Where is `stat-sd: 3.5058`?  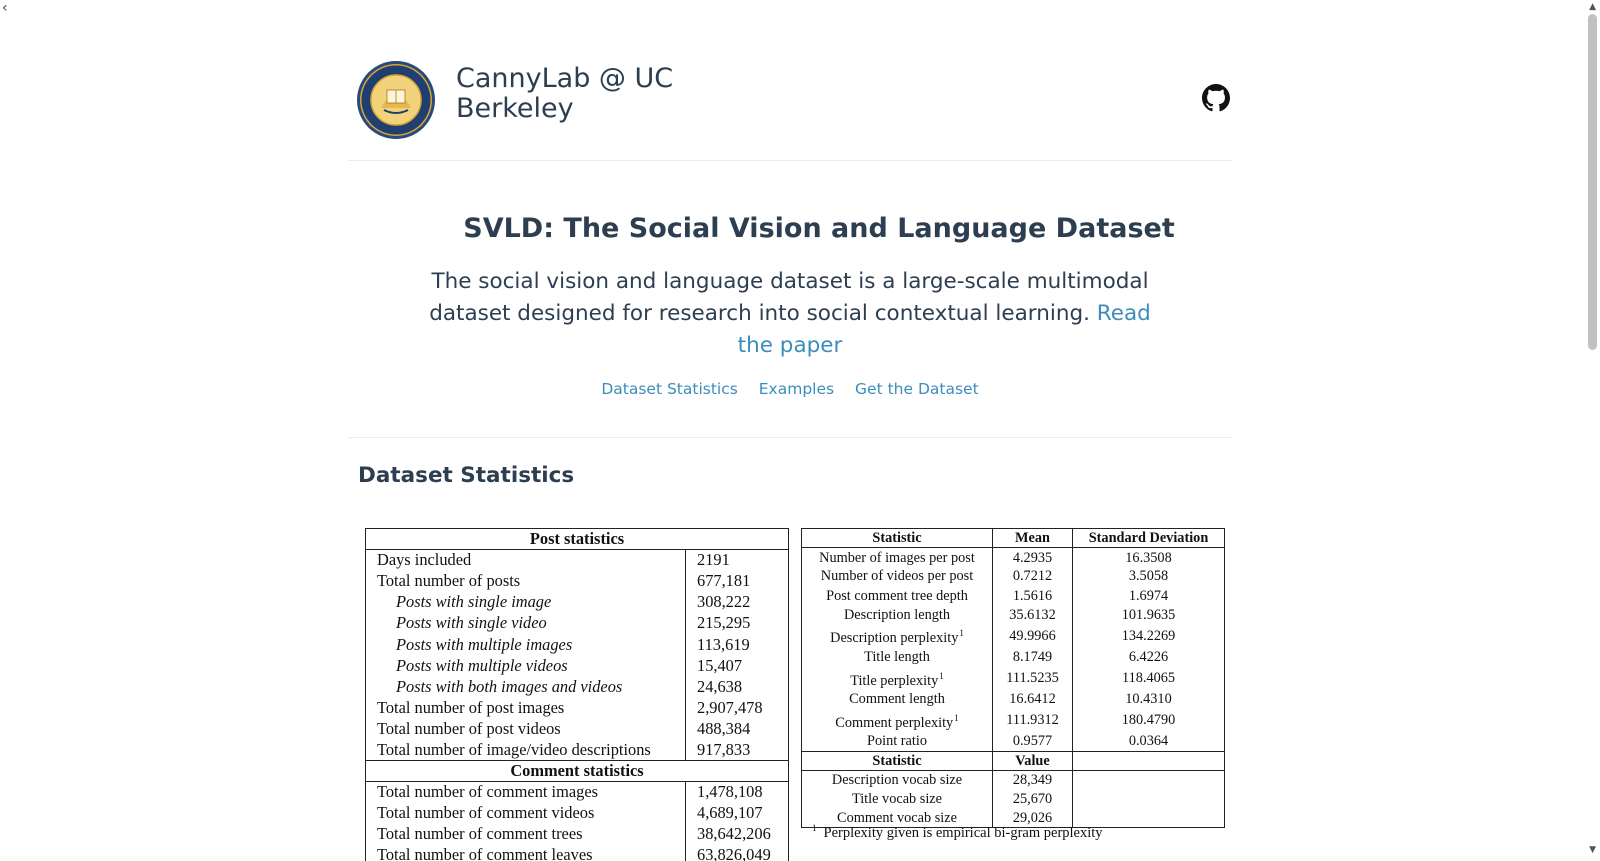 stat-sd: 3.5058 is located at coordinates (1148, 576).